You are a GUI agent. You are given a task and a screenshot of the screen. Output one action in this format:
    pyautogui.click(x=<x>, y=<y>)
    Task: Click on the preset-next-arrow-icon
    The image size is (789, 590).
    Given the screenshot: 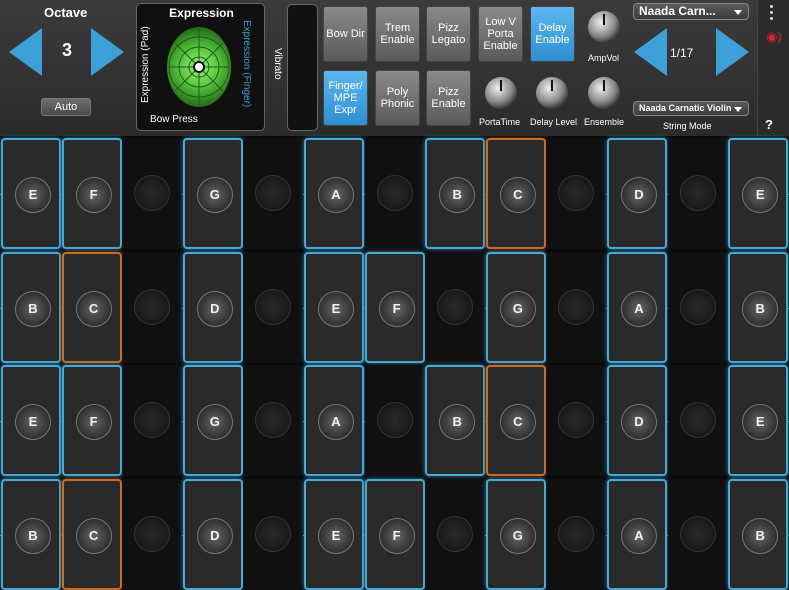 What is the action you would take?
    pyautogui.click(x=732, y=52)
    